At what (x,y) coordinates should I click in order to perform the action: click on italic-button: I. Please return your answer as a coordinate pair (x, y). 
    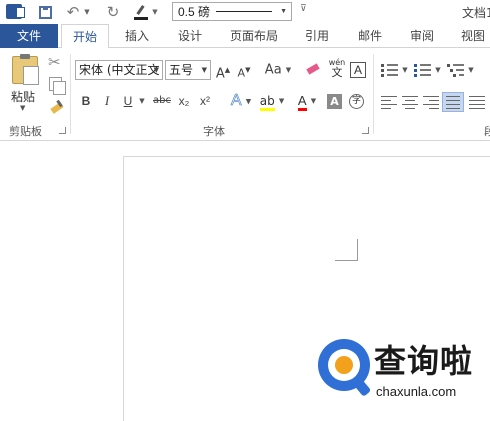
    Looking at the image, I should click on (107, 101).